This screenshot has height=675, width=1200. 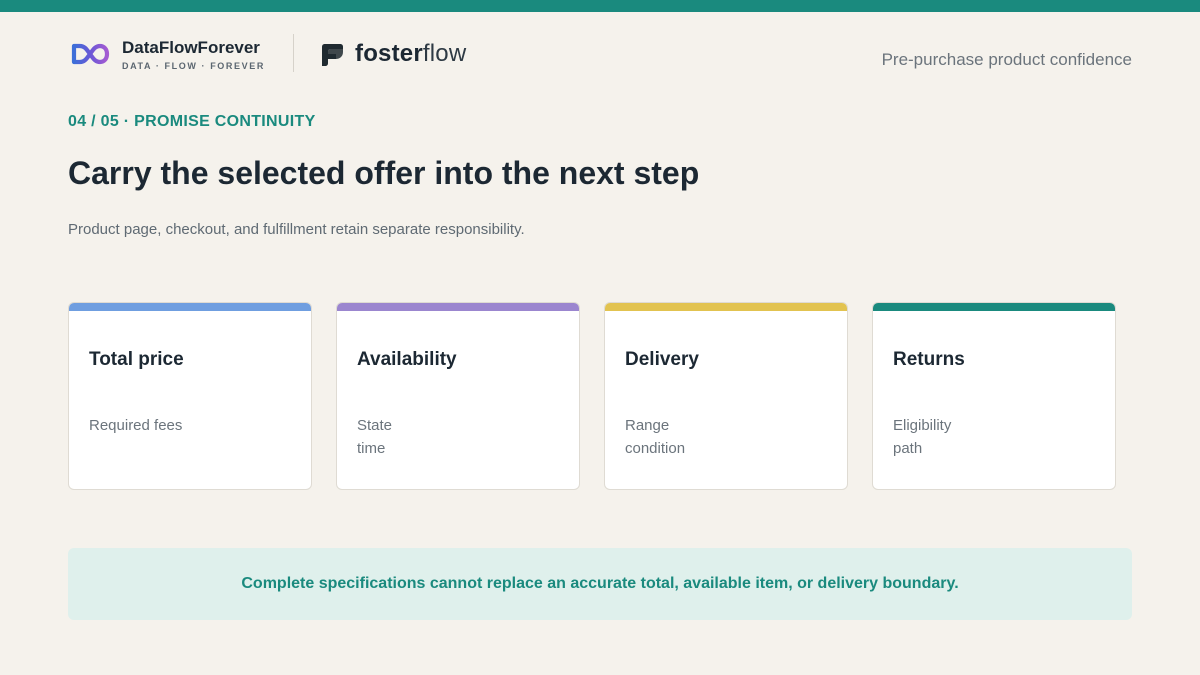 I want to click on card-line: condition, so click(x=655, y=448).